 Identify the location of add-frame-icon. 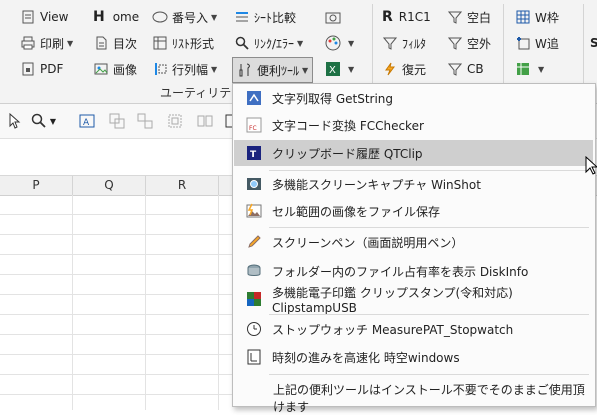
(523, 43).